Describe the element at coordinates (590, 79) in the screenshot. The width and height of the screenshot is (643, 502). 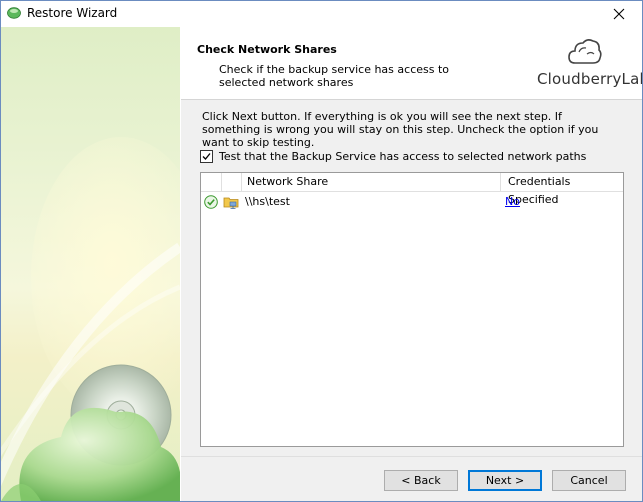
I see `logo-text: CloudberryLab` at that location.